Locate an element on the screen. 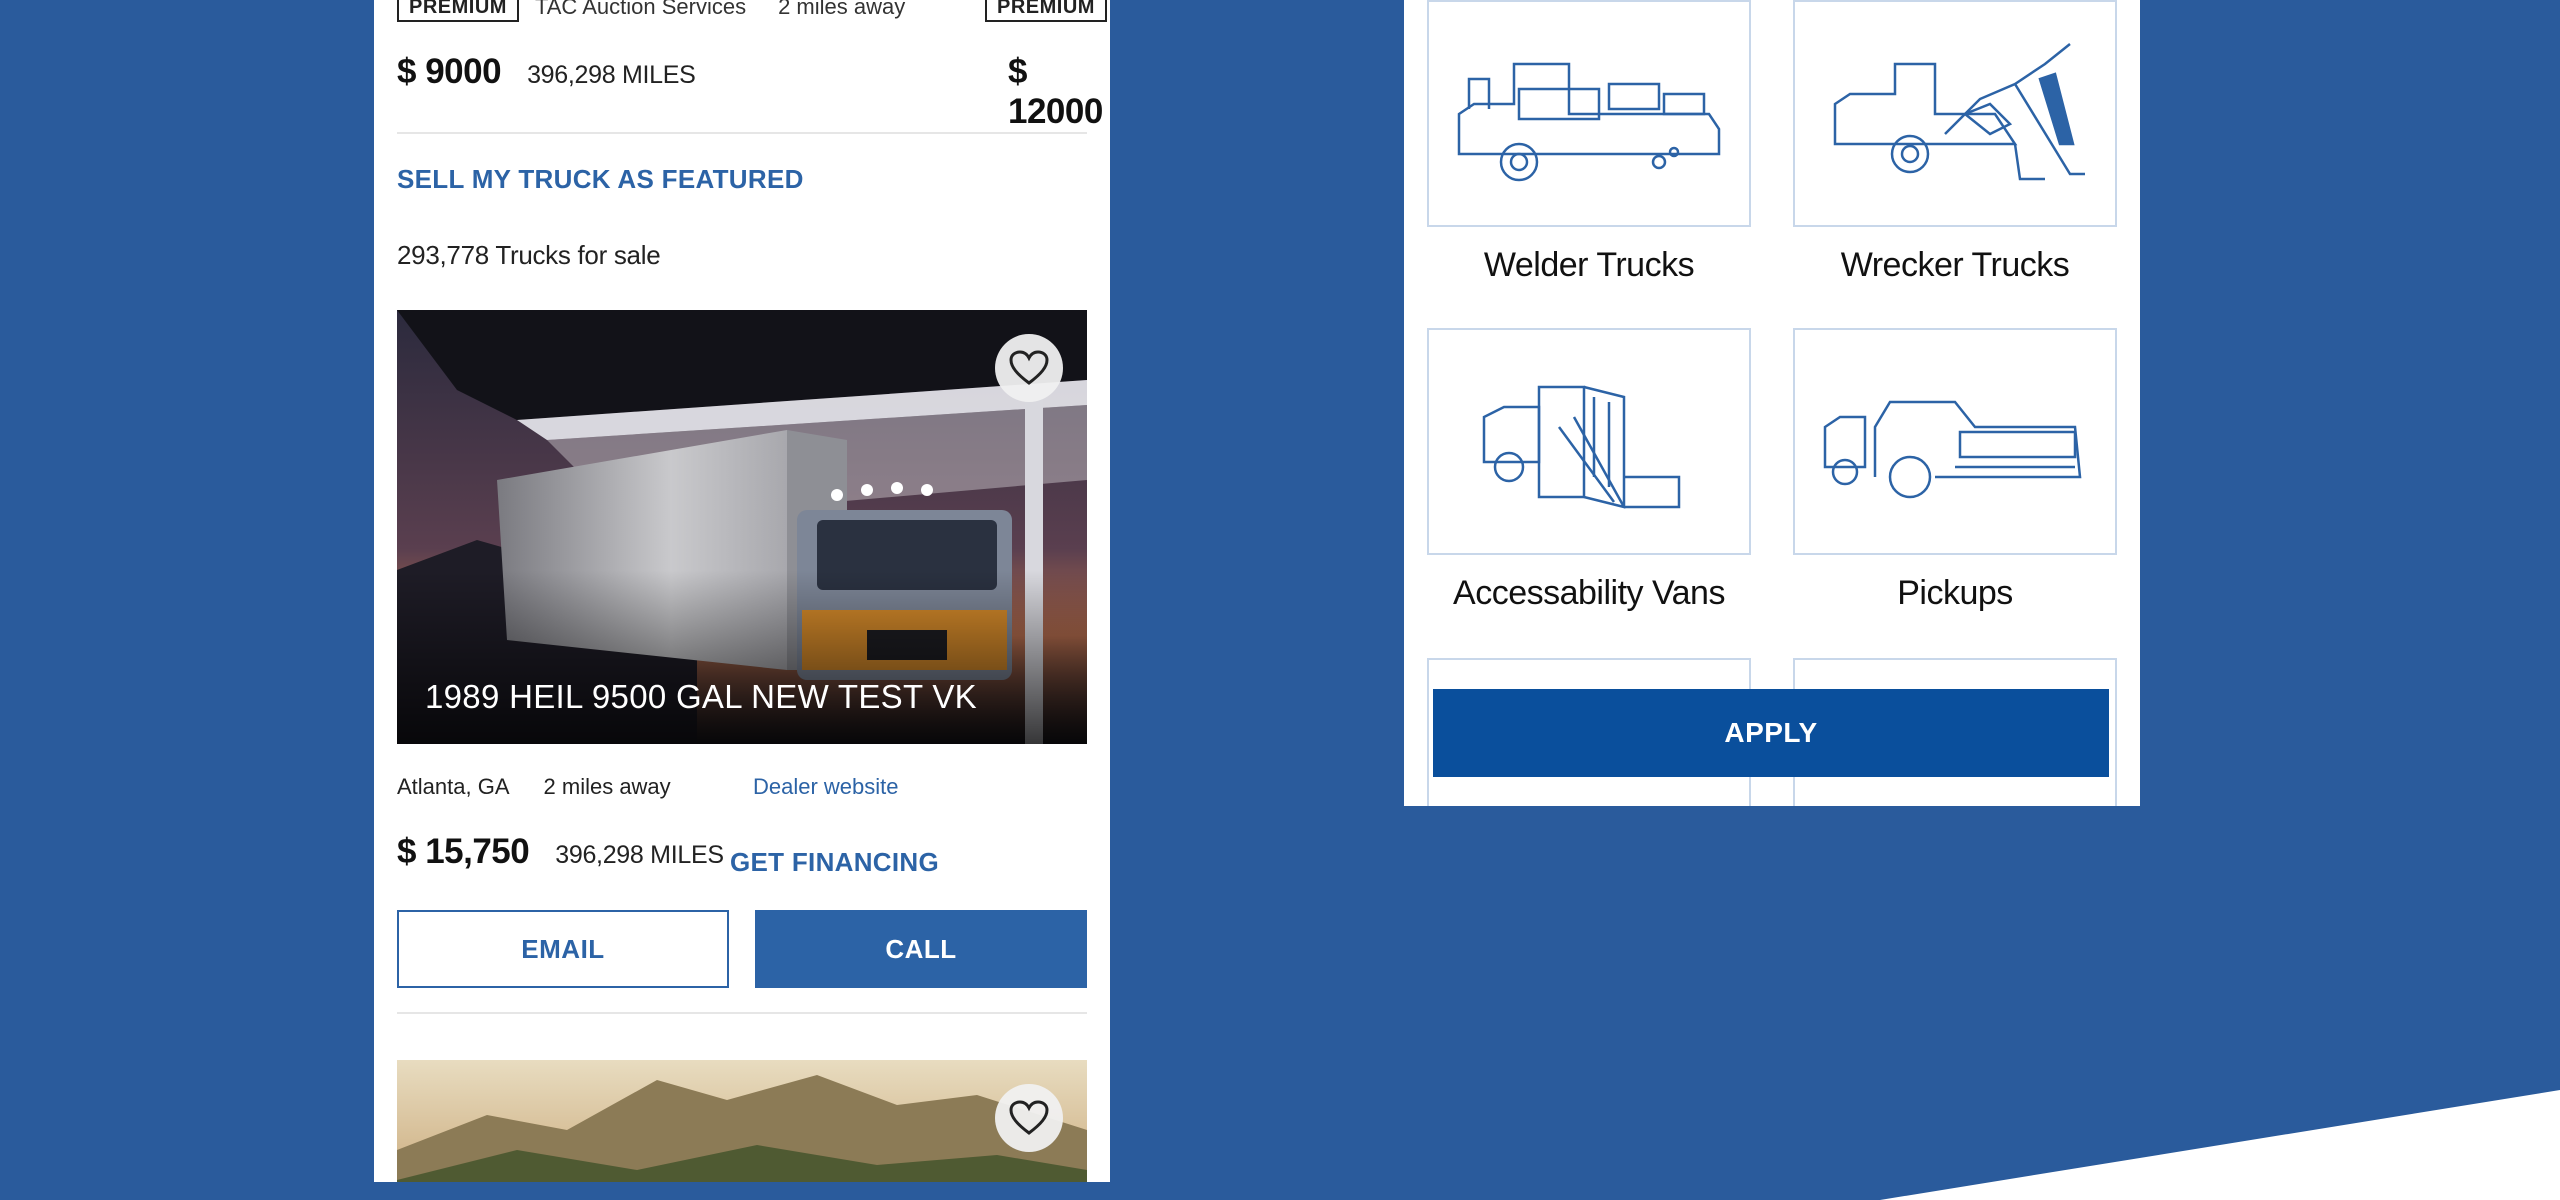 This screenshot has height=1200, width=2560. price: $ 9000 is located at coordinates (449, 71).